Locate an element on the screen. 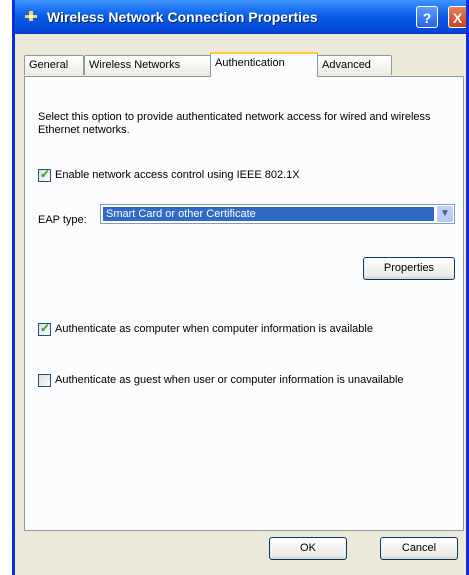 The image size is (469, 575). close-button: X is located at coordinates (457, 17).